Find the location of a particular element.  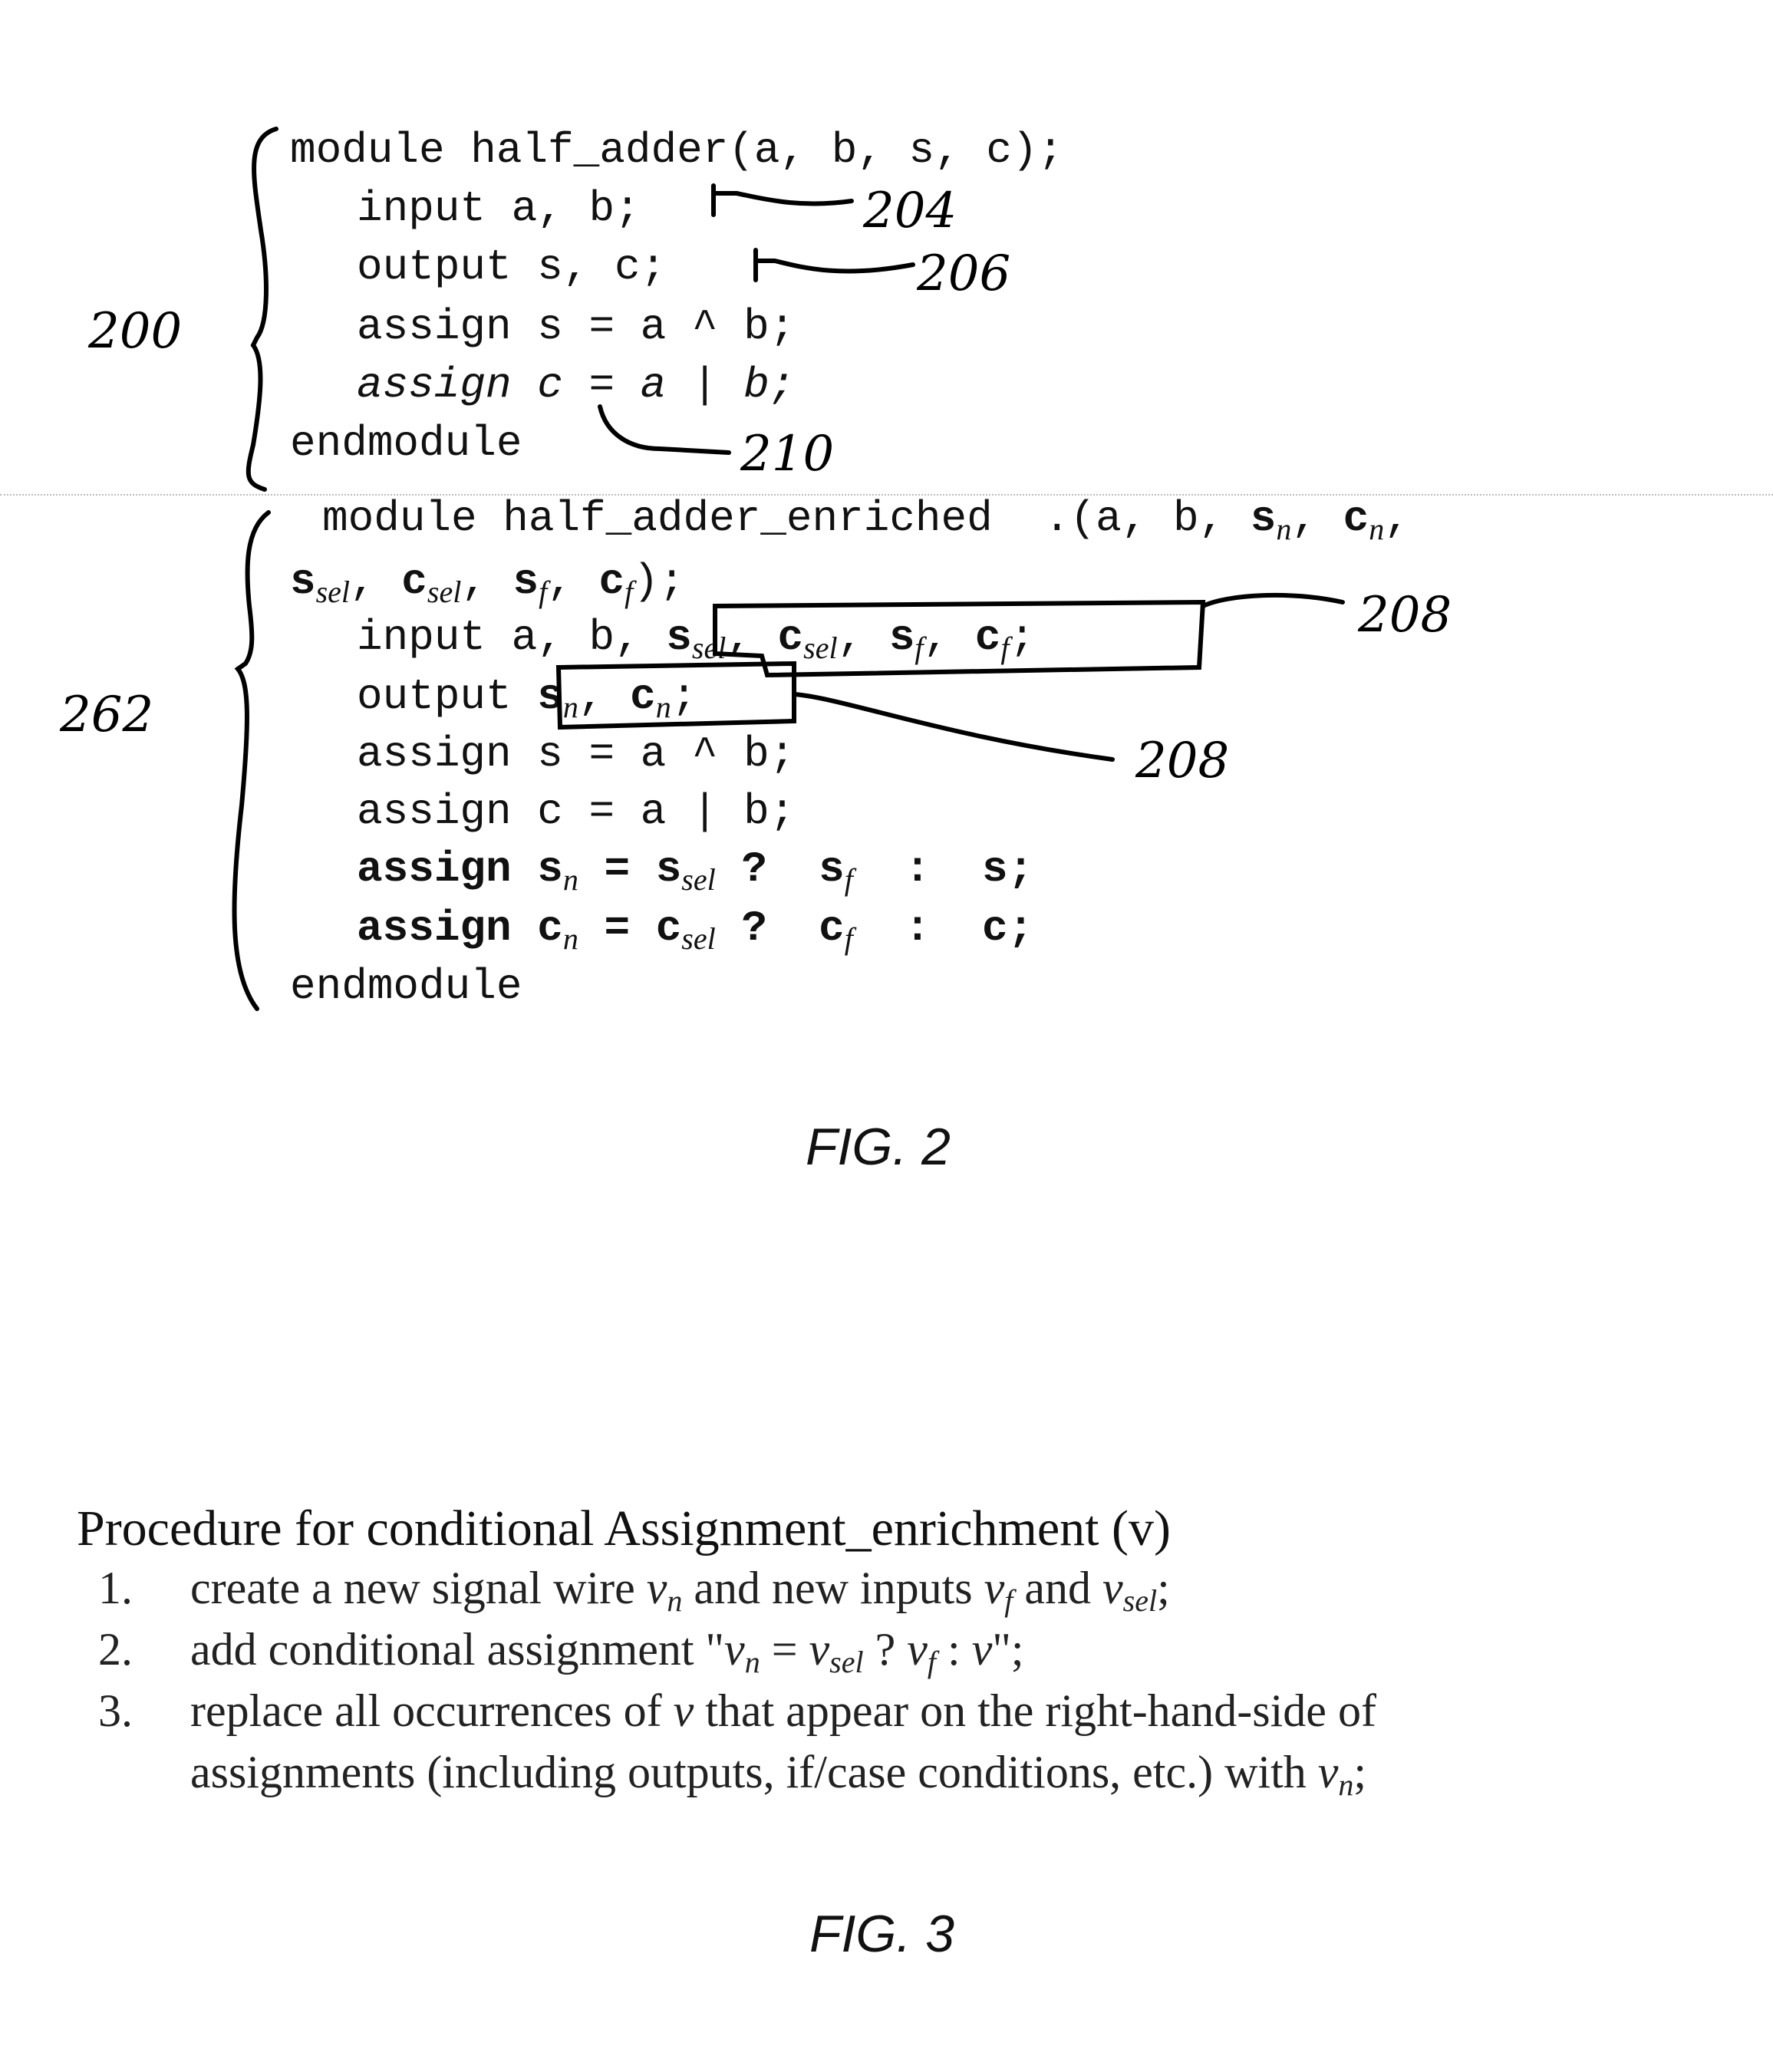

var-c-default: c; is located at coordinates (1007, 928).